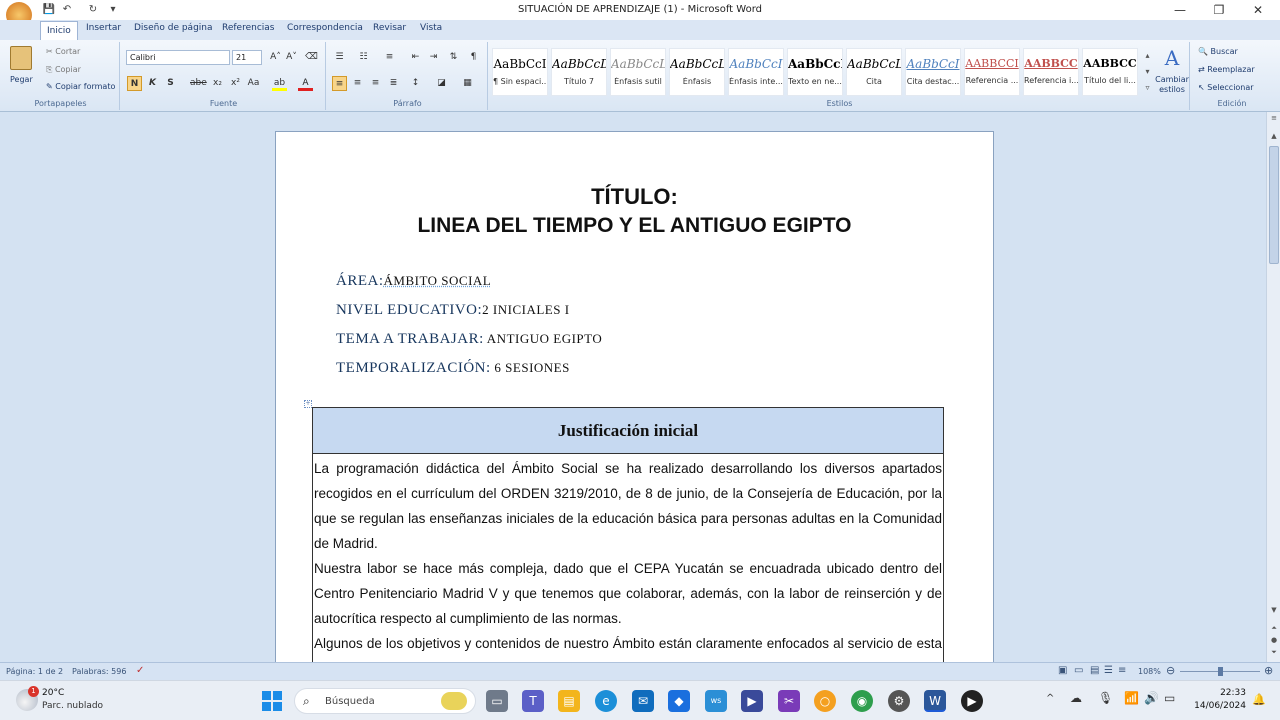  What do you see at coordinates (497, 701) in the screenshot?
I see `task-view-icon: ▭` at bounding box center [497, 701].